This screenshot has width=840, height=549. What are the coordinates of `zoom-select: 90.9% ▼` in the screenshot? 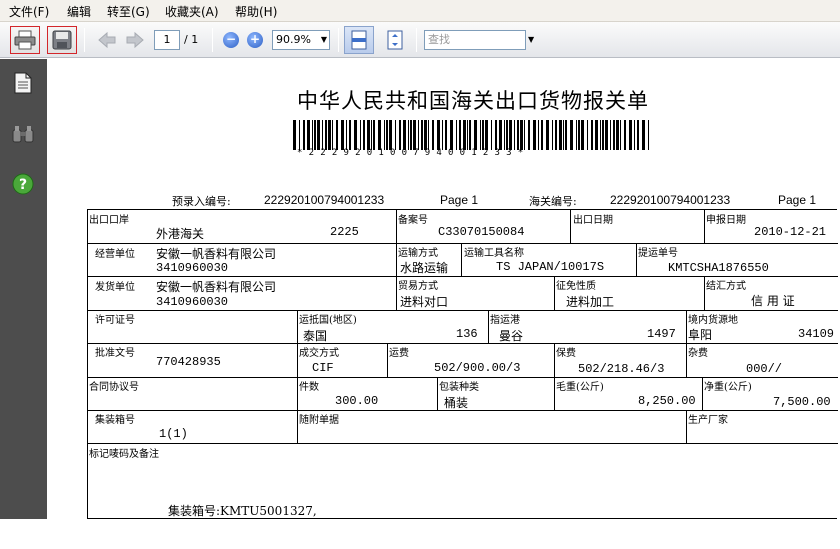 It's located at (301, 40).